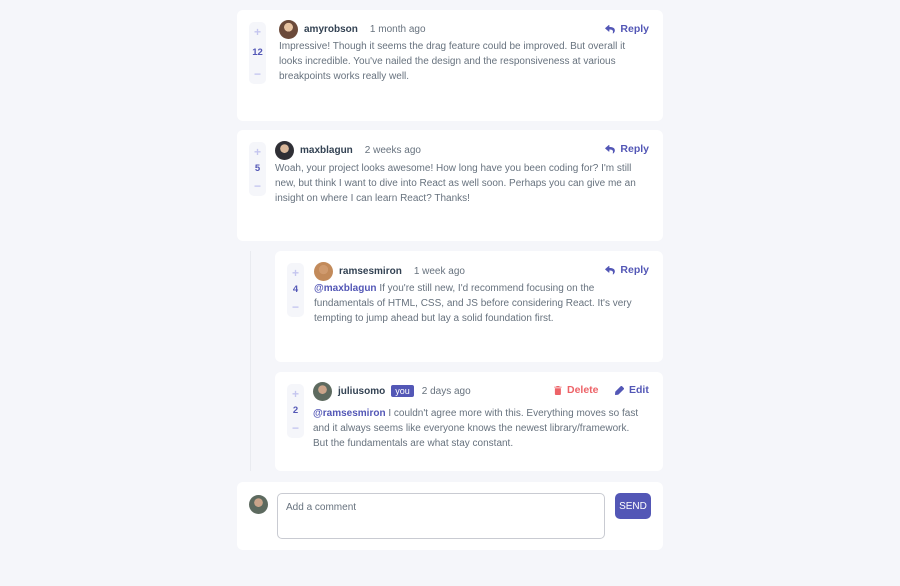  I want to click on comment-input: Add a comment, so click(441, 516).